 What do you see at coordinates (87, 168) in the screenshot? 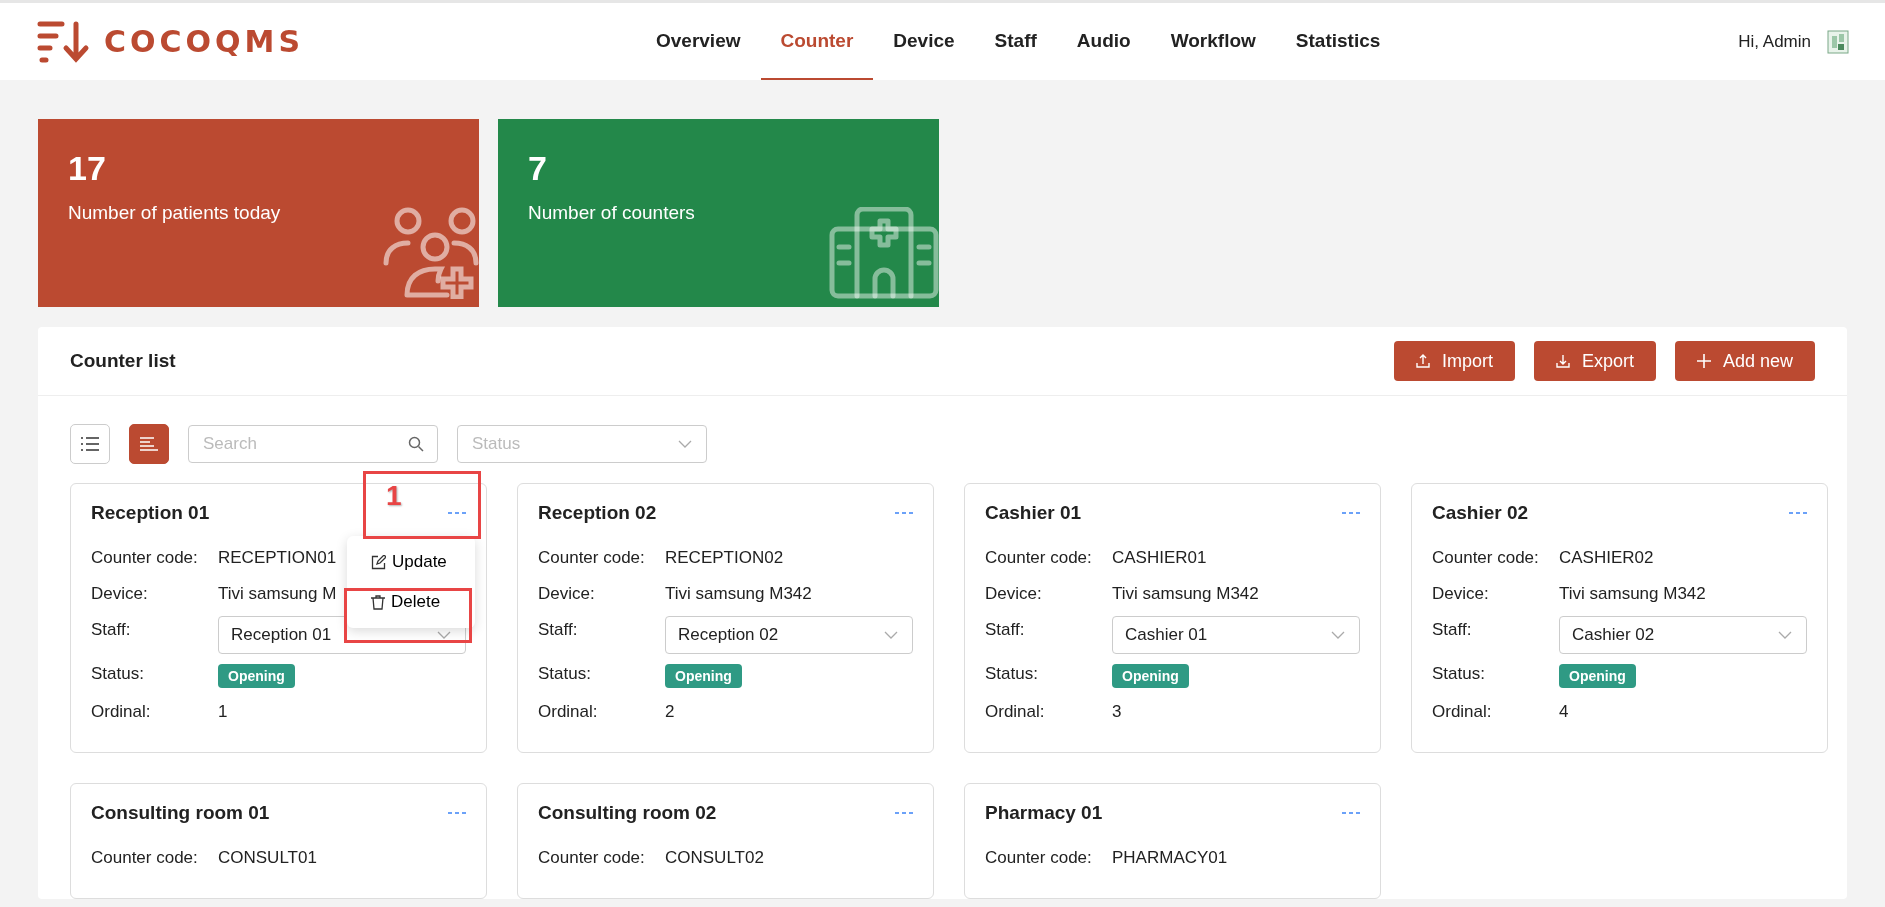
I see `stat-value: 17` at bounding box center [87, 168].